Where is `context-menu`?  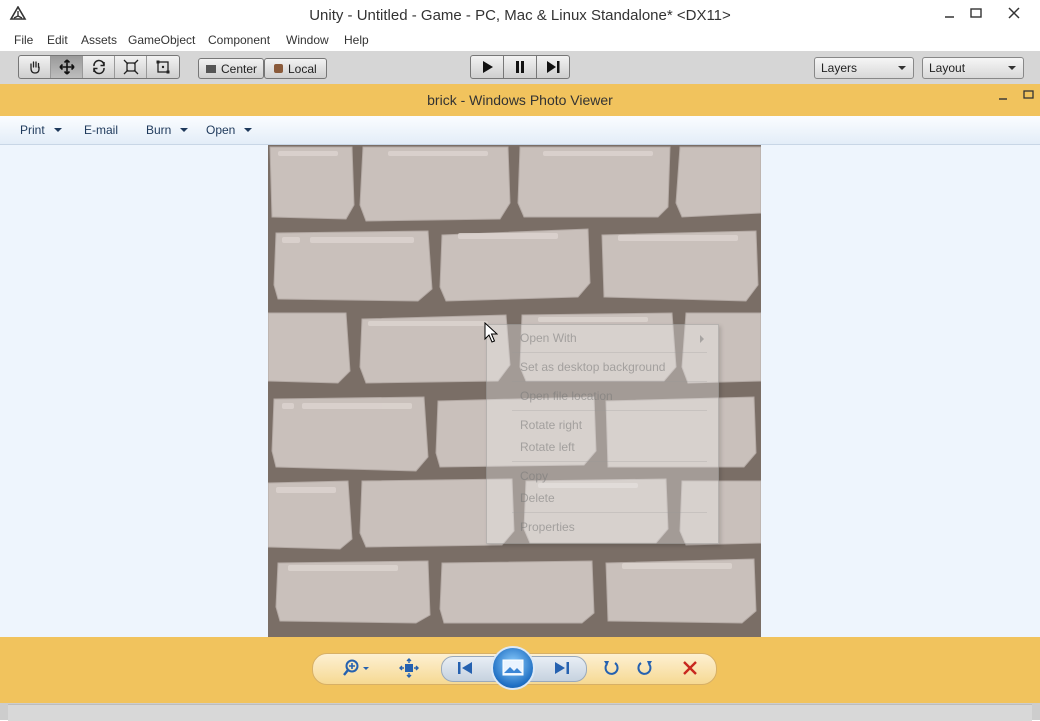 context-menu is located at coordinates (602, 434).